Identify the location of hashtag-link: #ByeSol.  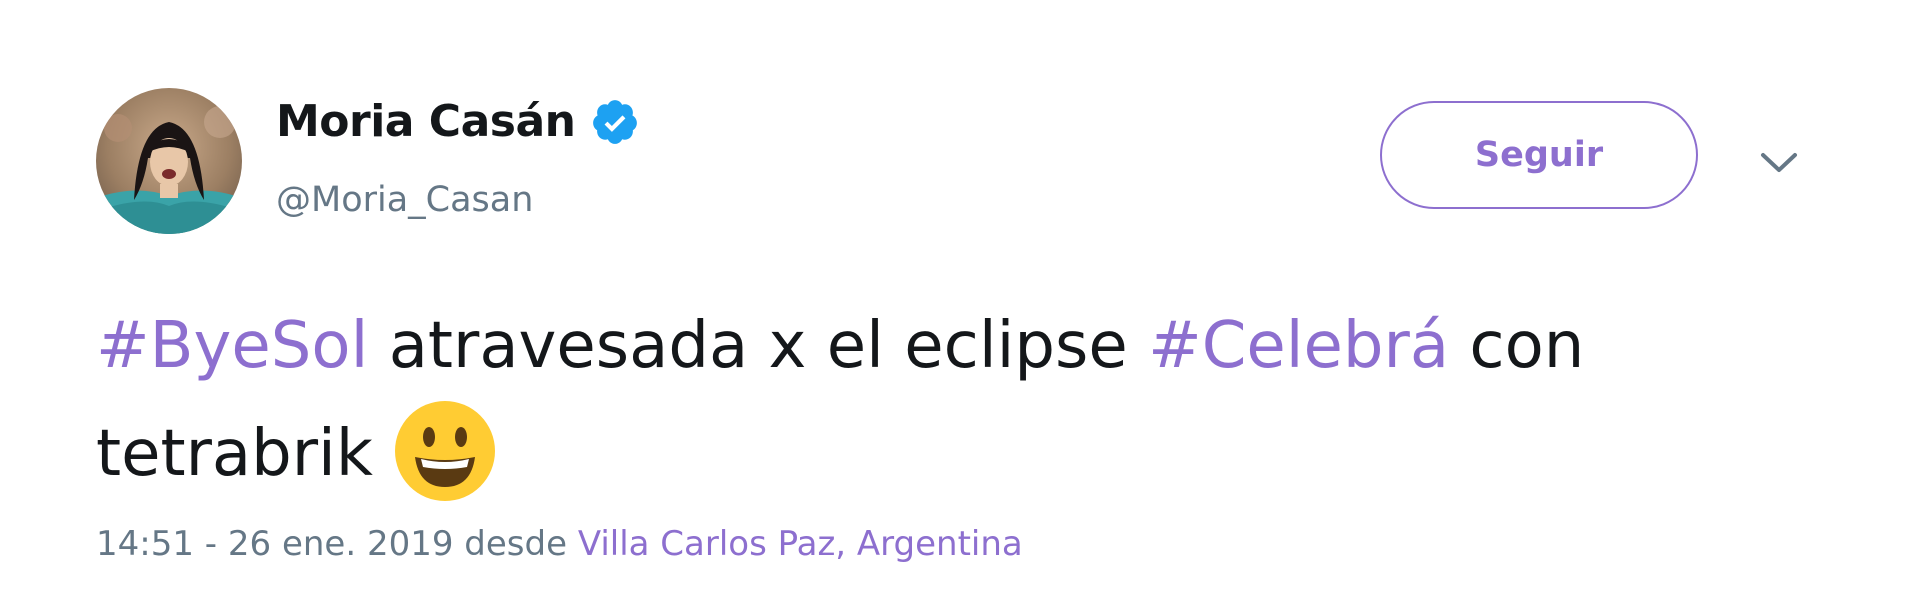
(232, 346).